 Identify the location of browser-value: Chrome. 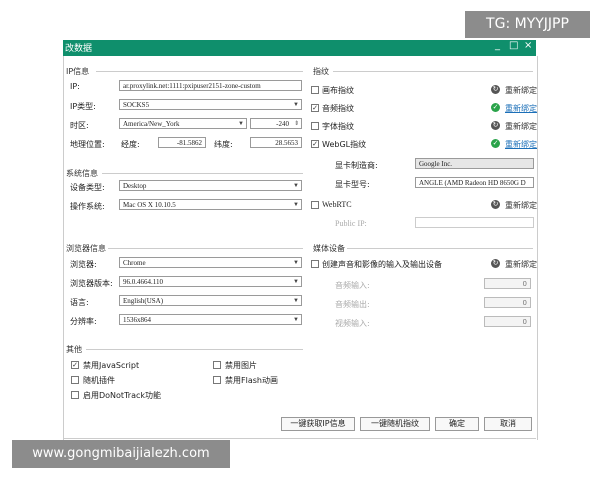
(134, 263).